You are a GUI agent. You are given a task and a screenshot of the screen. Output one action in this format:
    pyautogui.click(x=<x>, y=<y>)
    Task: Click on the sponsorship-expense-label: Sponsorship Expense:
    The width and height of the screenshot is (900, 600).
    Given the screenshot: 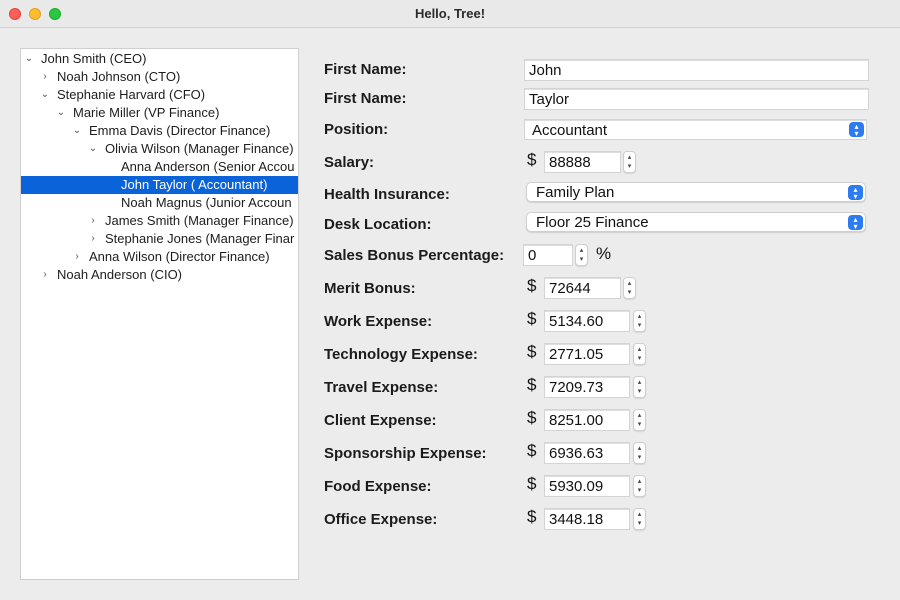 What is the action you would take?
    pyautogui.click(x=405, y=453)
    